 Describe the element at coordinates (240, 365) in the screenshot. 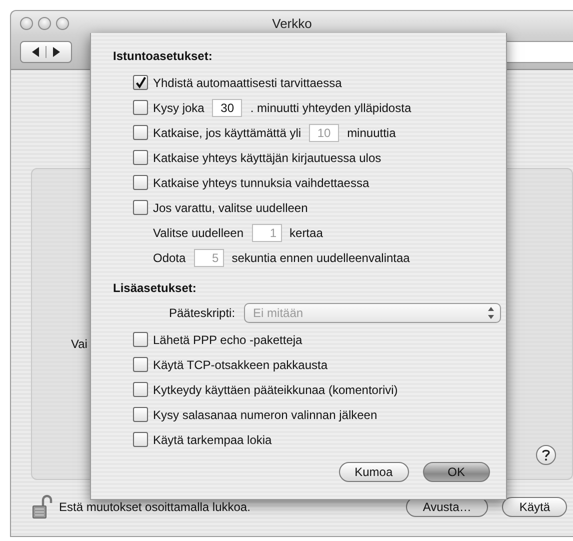

I see `option-label: Käytä TCP-otsakkeen pakkausta` at that location.